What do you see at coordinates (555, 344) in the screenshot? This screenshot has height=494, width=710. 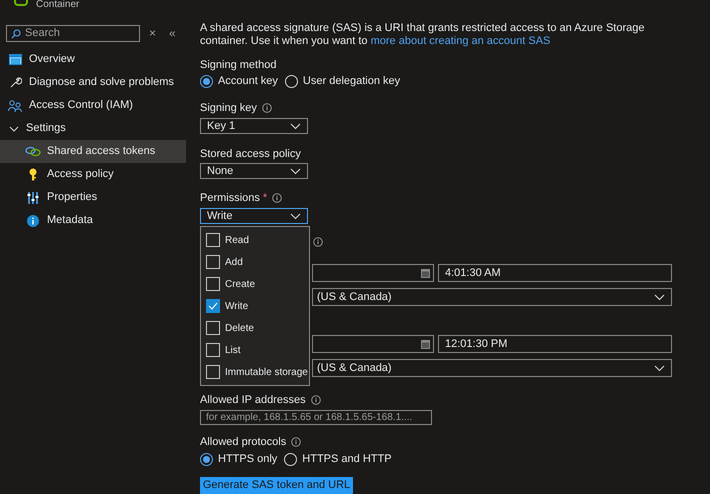 I see `time-field: 12:01:30 PM` at bounding box center [555, 344].